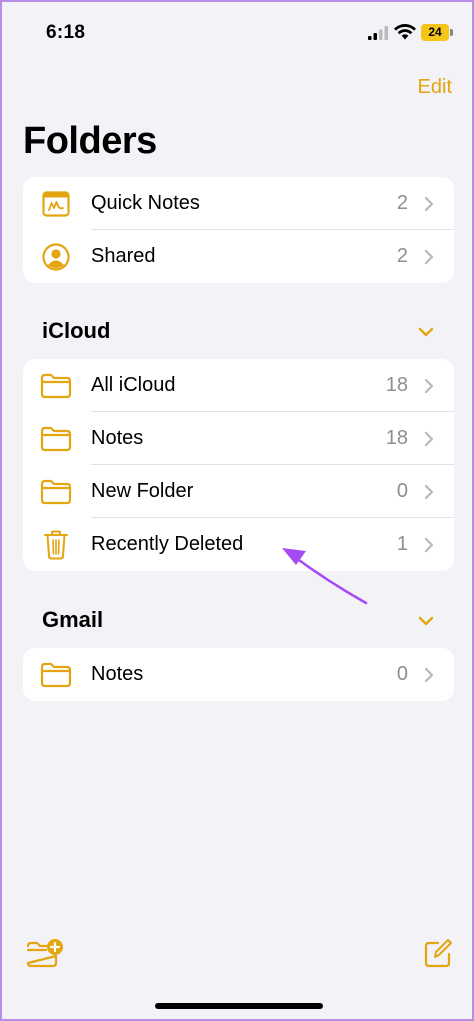 The width and height of the screenshot is (474, 1021). I want to click on edit-button: Edit, so click(435, 87).